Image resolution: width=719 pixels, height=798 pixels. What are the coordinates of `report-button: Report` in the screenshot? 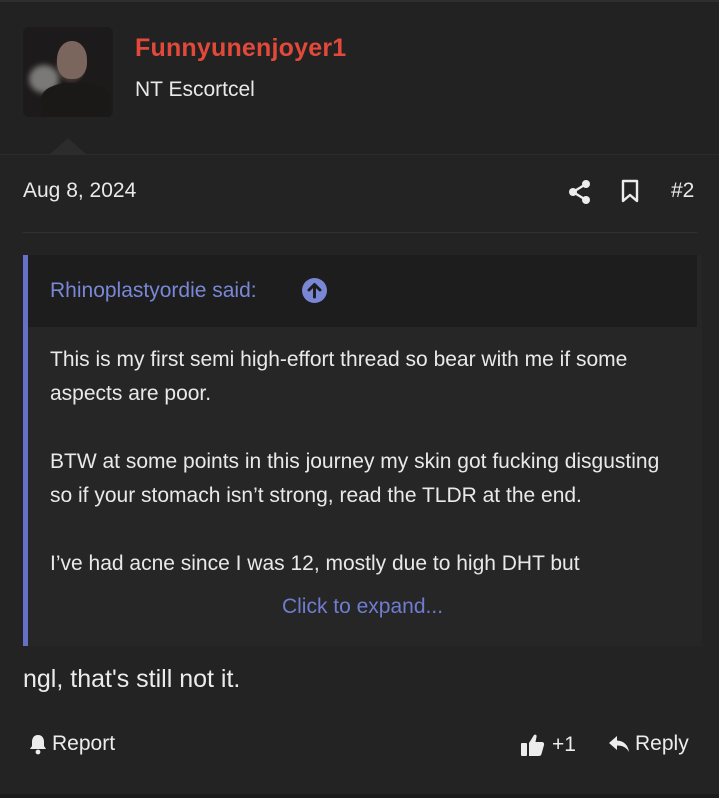 It's located at (71, 744).